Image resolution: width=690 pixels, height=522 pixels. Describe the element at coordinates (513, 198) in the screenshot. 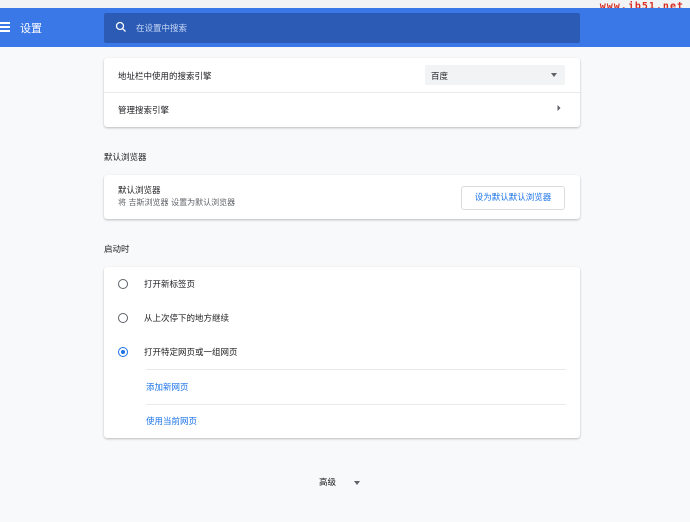

I see `make-default-button: 设为默认默认浏览器` at that location.